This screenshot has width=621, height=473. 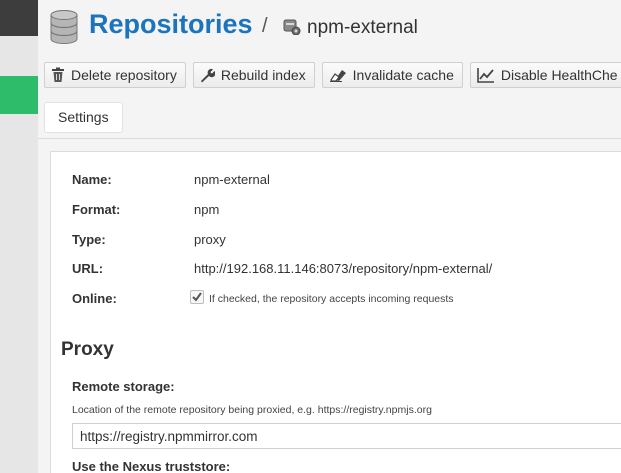 I want to click on rebuild-index-button: Rebuild index, so click(x=253, y=75).